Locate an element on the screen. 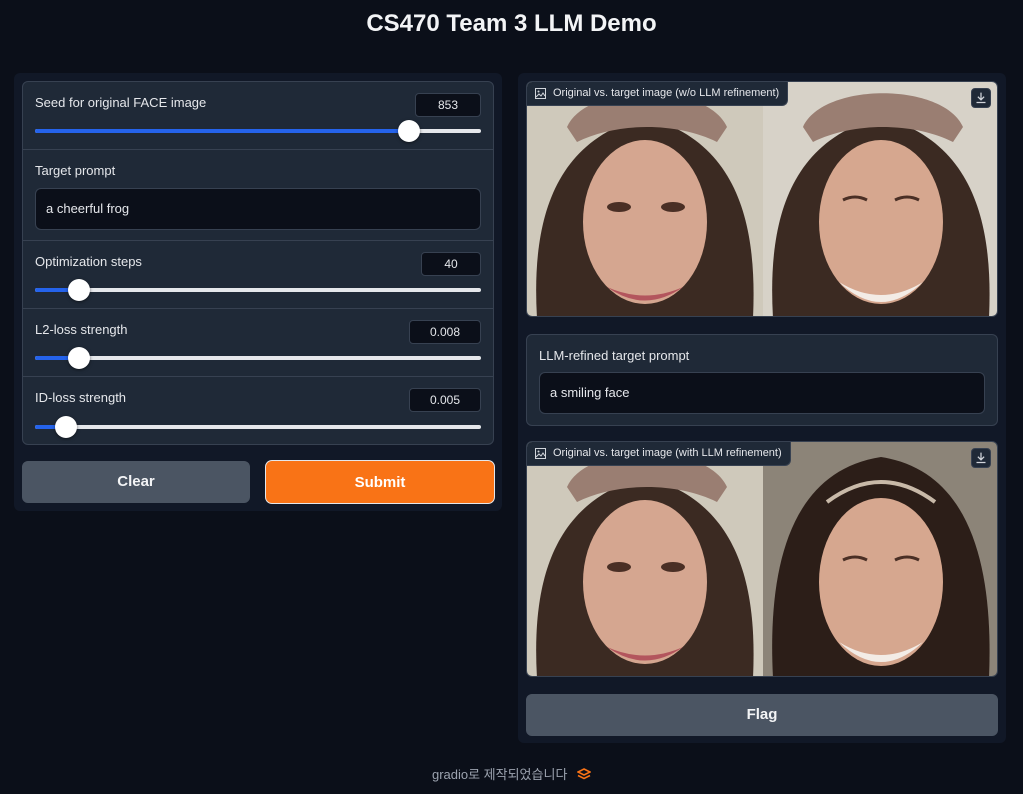 This screenshot has width=1023, height=794. footer: gradio로 제작되었습니다 is located at coordinates (511, 773).